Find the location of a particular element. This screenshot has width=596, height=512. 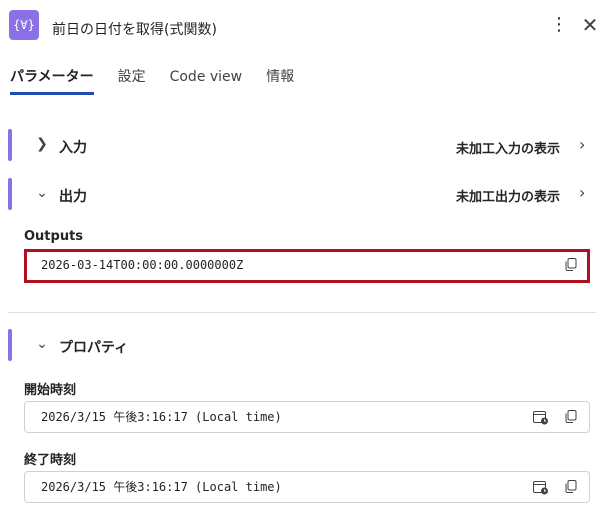

end-time-field: 2026/3/15 午後3:16:17 (Local time) is located at coordinates (307, 487).